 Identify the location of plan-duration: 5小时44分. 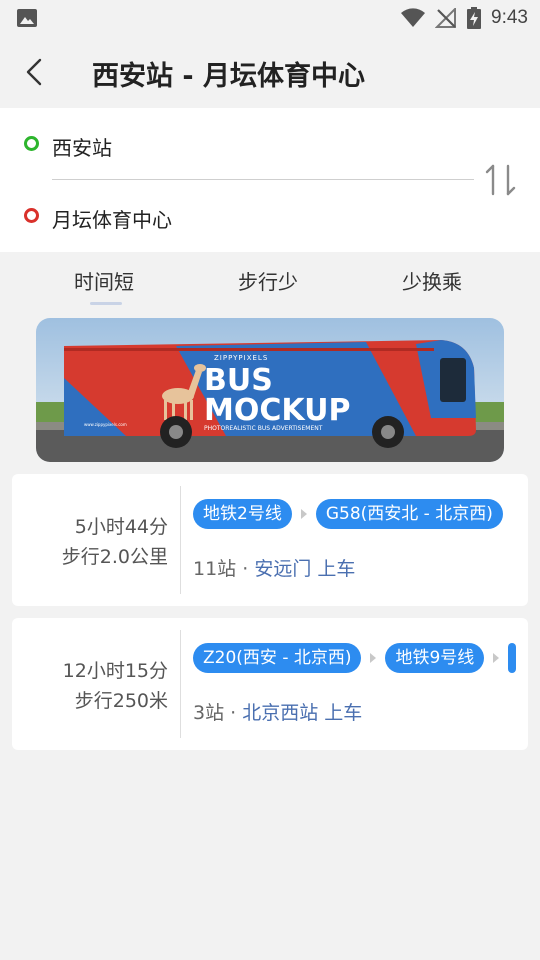
(121, 527).